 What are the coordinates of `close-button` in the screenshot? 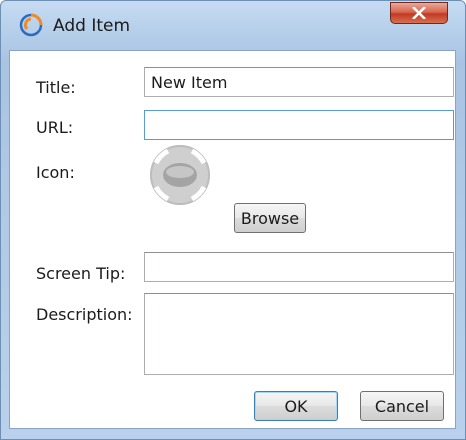 It's located at (419, 13).